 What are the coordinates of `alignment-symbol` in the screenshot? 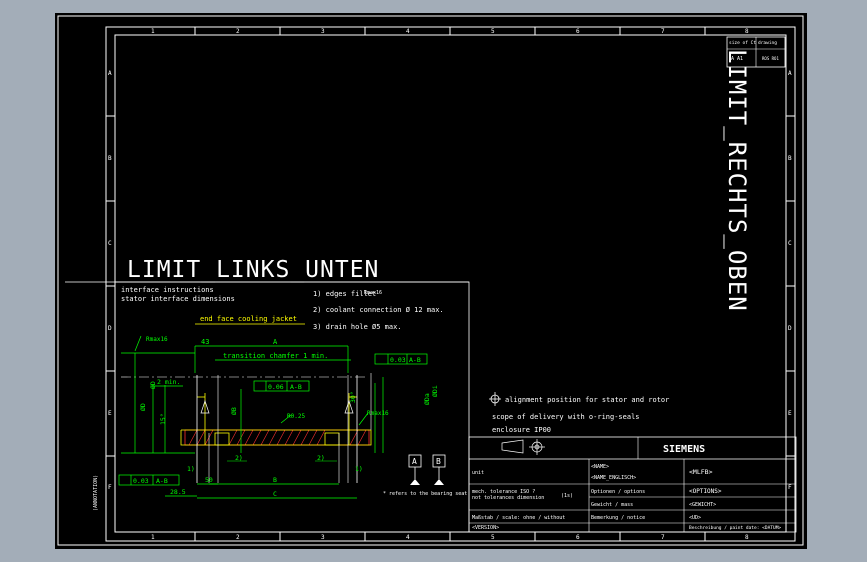 It's located at (495, 399).